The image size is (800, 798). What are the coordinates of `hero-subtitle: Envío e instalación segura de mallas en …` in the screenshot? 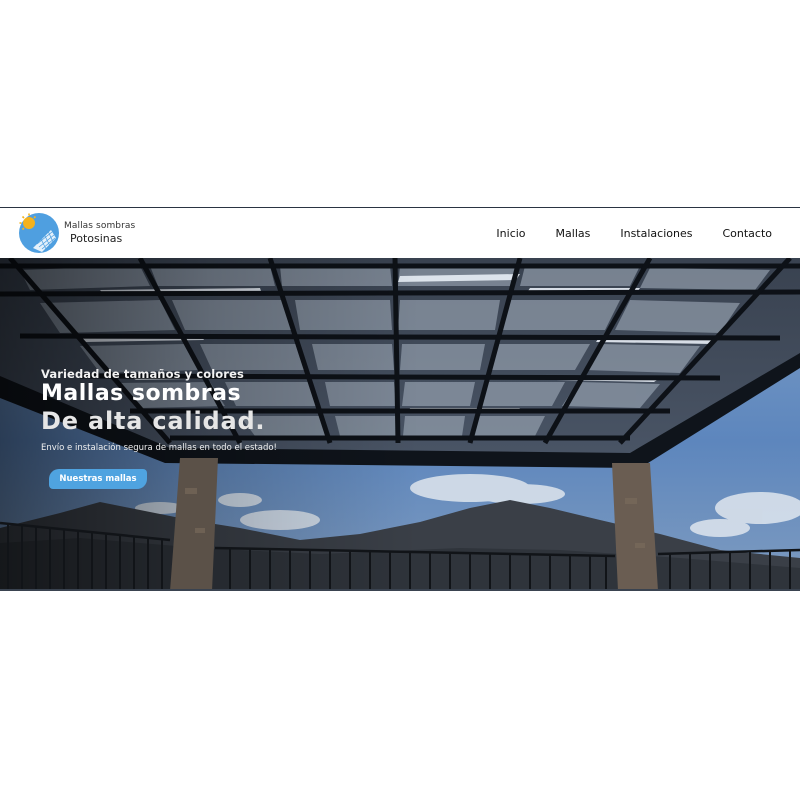 It's located at (159, 448).